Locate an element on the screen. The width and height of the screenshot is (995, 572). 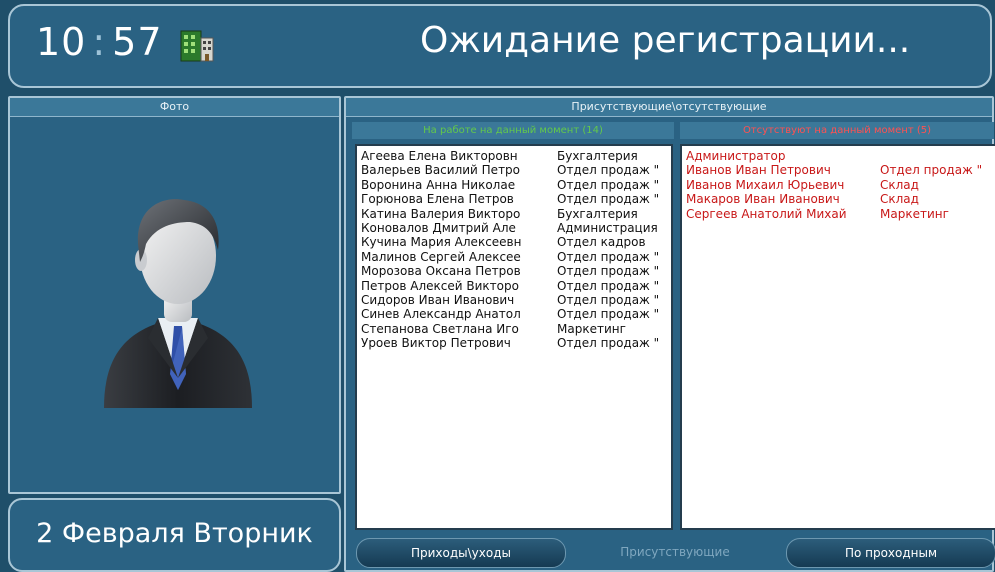
building-icon is located at coordinates (197, 46).